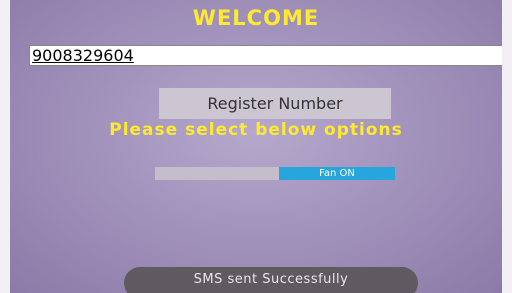 This screenshot has height=293, width=512. I want to click on phone-number-input: 9008329604, so click(265, 55).